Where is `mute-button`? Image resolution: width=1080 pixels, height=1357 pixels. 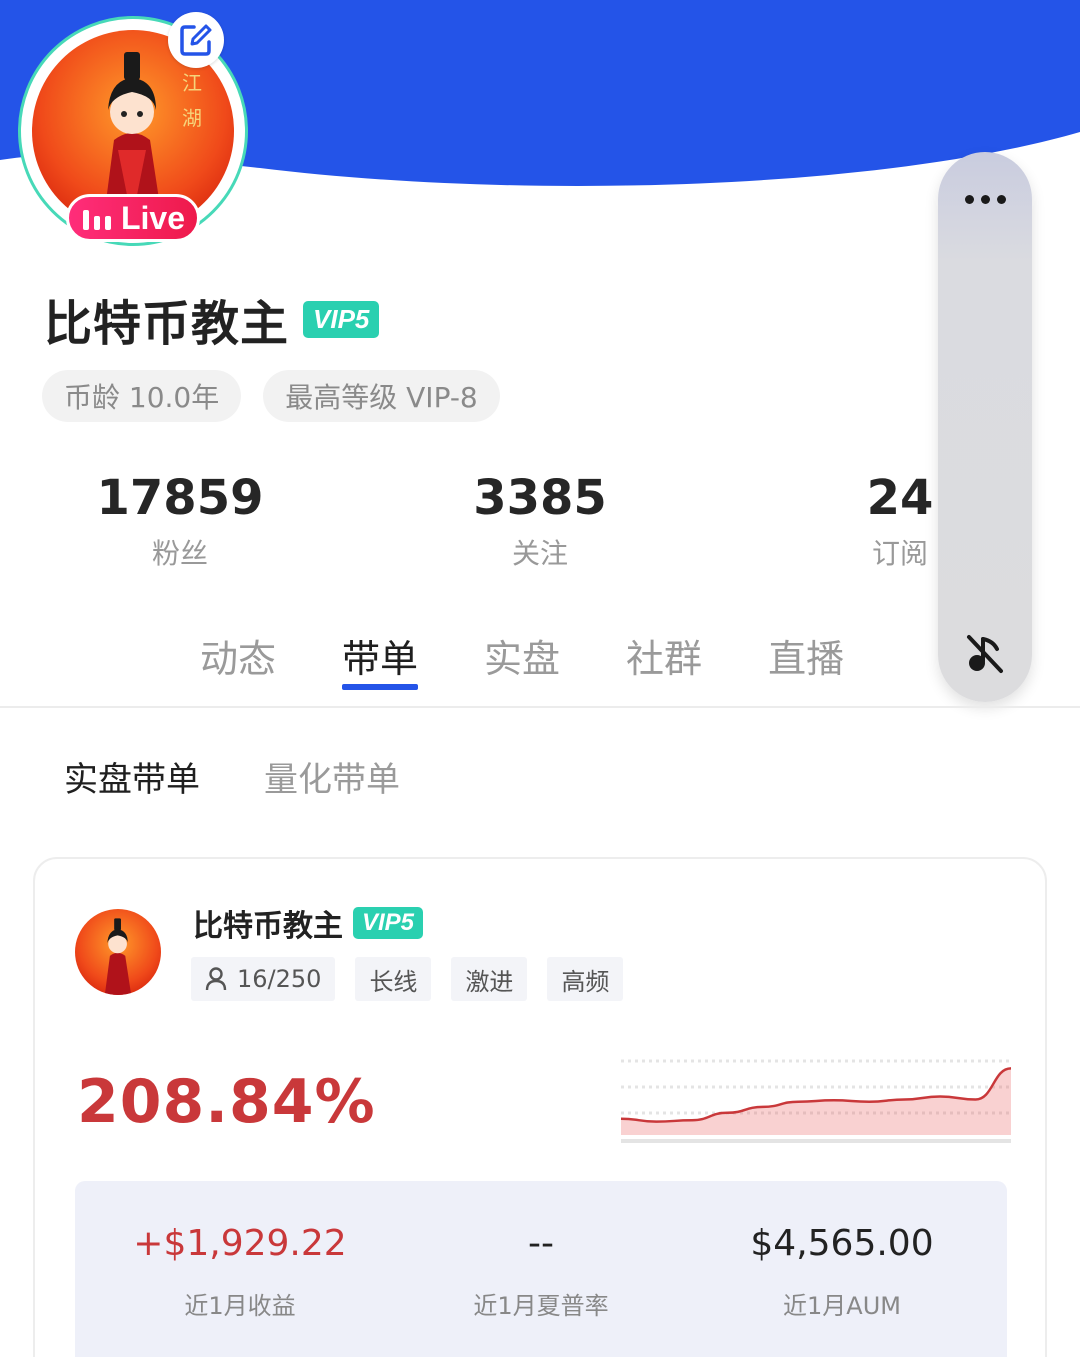
mute-button is located at coordinates (985, 654).